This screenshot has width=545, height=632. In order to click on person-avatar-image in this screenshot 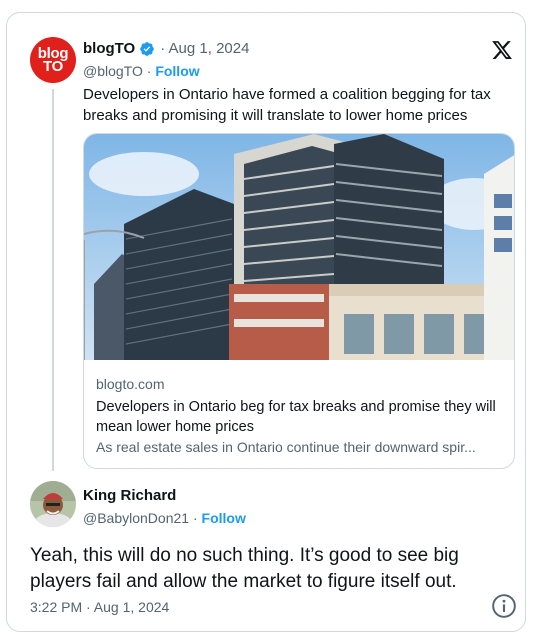, I will do `click(53, 504)`.